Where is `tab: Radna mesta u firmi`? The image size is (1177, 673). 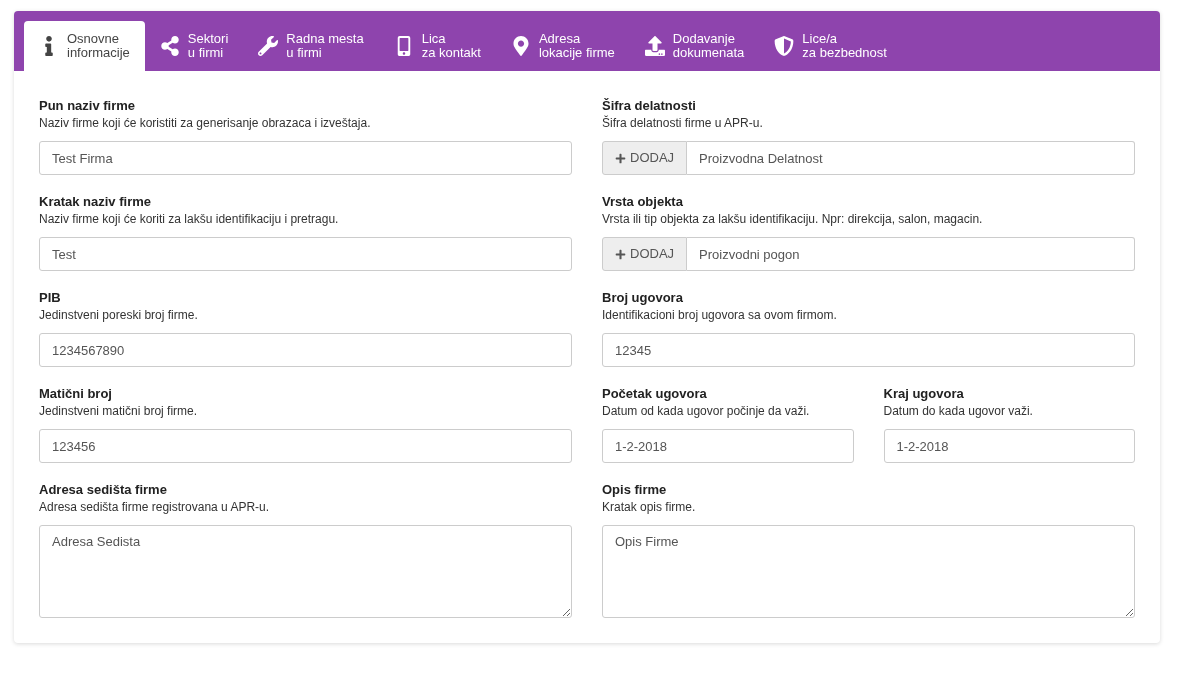
tab: Radna mesta u firmi is located at coordinates (311, 46).